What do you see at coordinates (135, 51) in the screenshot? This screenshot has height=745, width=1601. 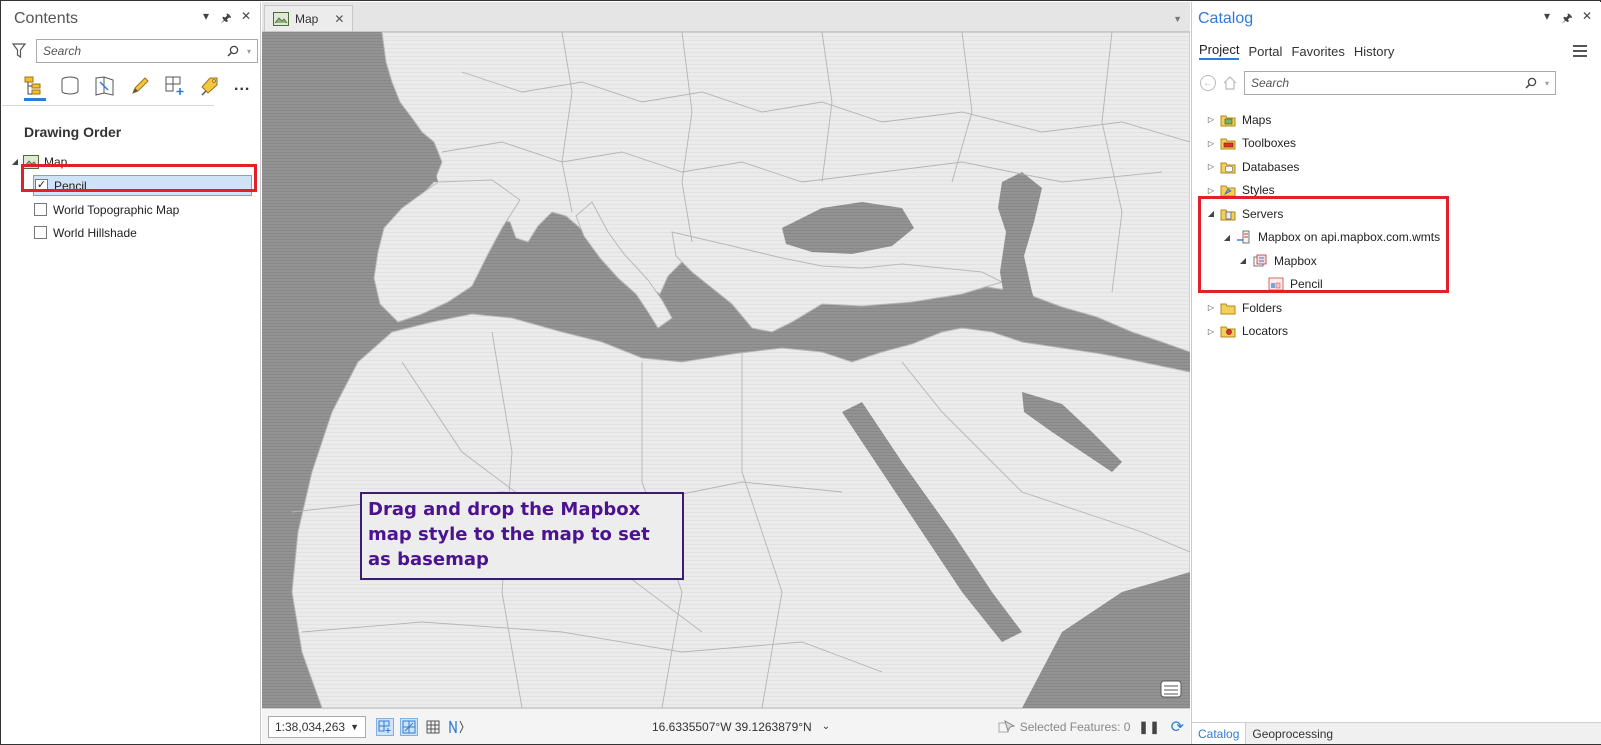 I see `contents-search-input` at bounding box center [135, 51].